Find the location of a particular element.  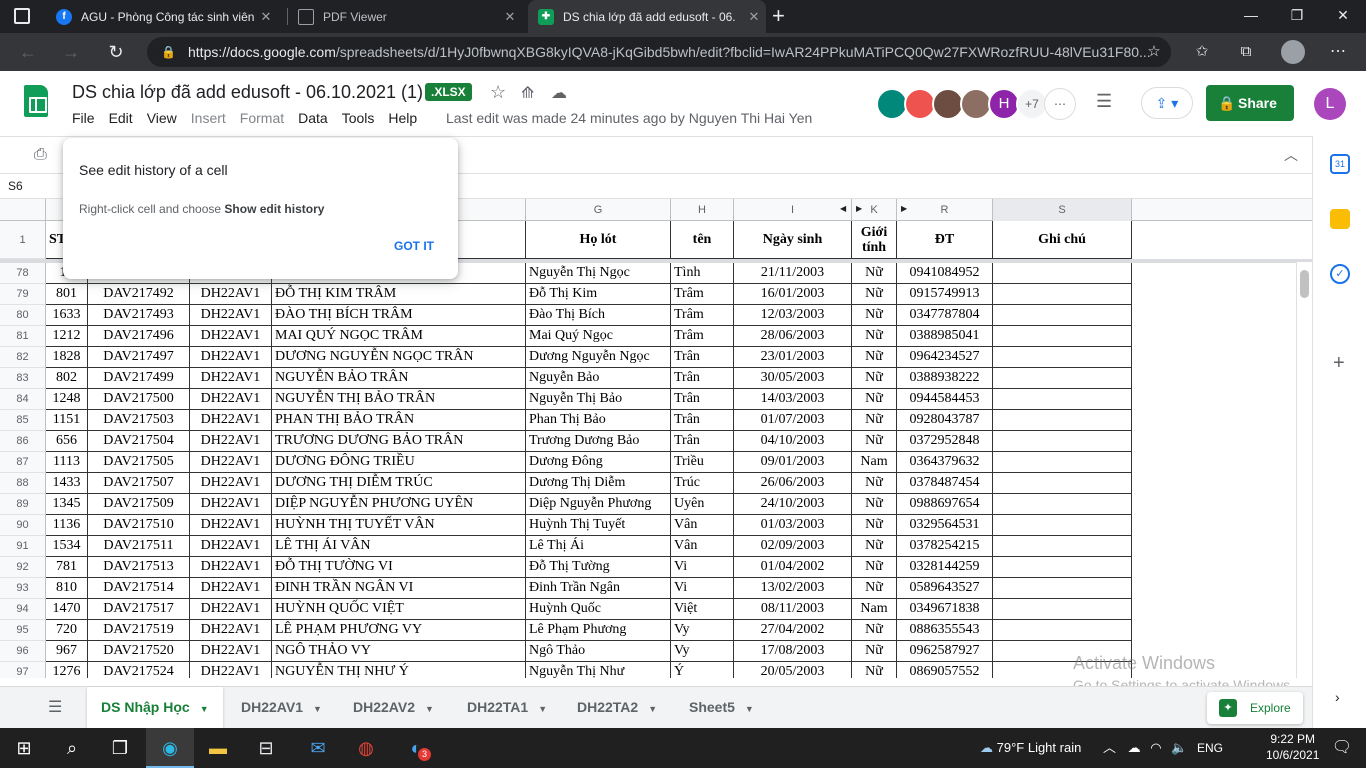

hidden-columns-right-icon: ▶ is located at coordinates (859, 208).